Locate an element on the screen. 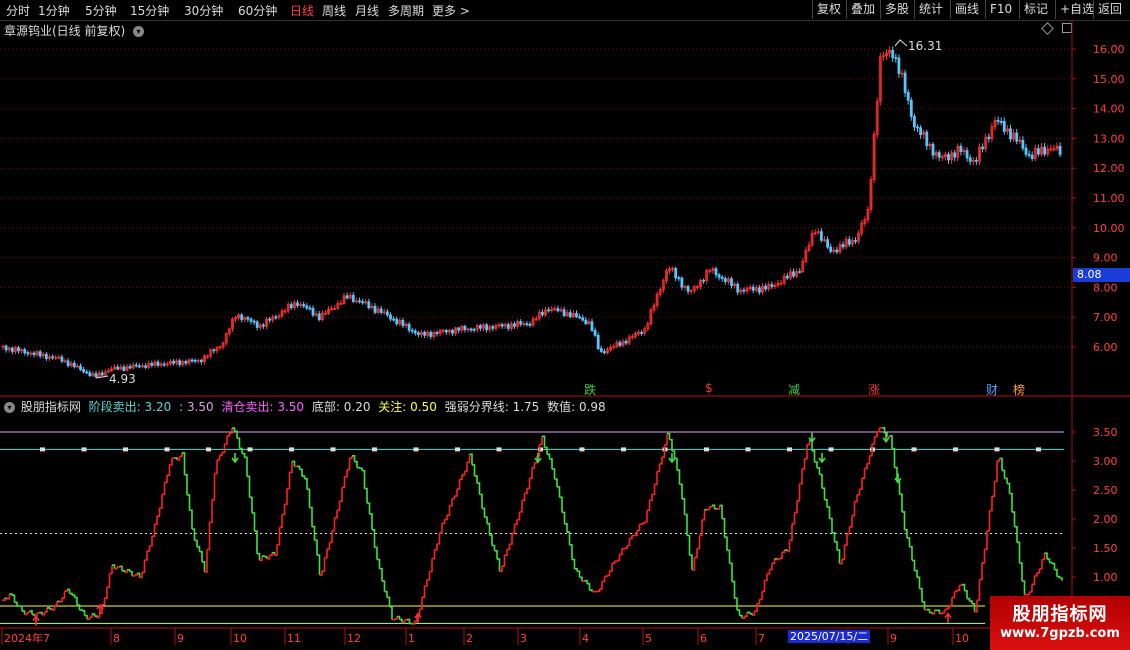 This screenshot has height=650, width=1130. time-tick-label: 2024年7 is located at coordinates (27, 638).